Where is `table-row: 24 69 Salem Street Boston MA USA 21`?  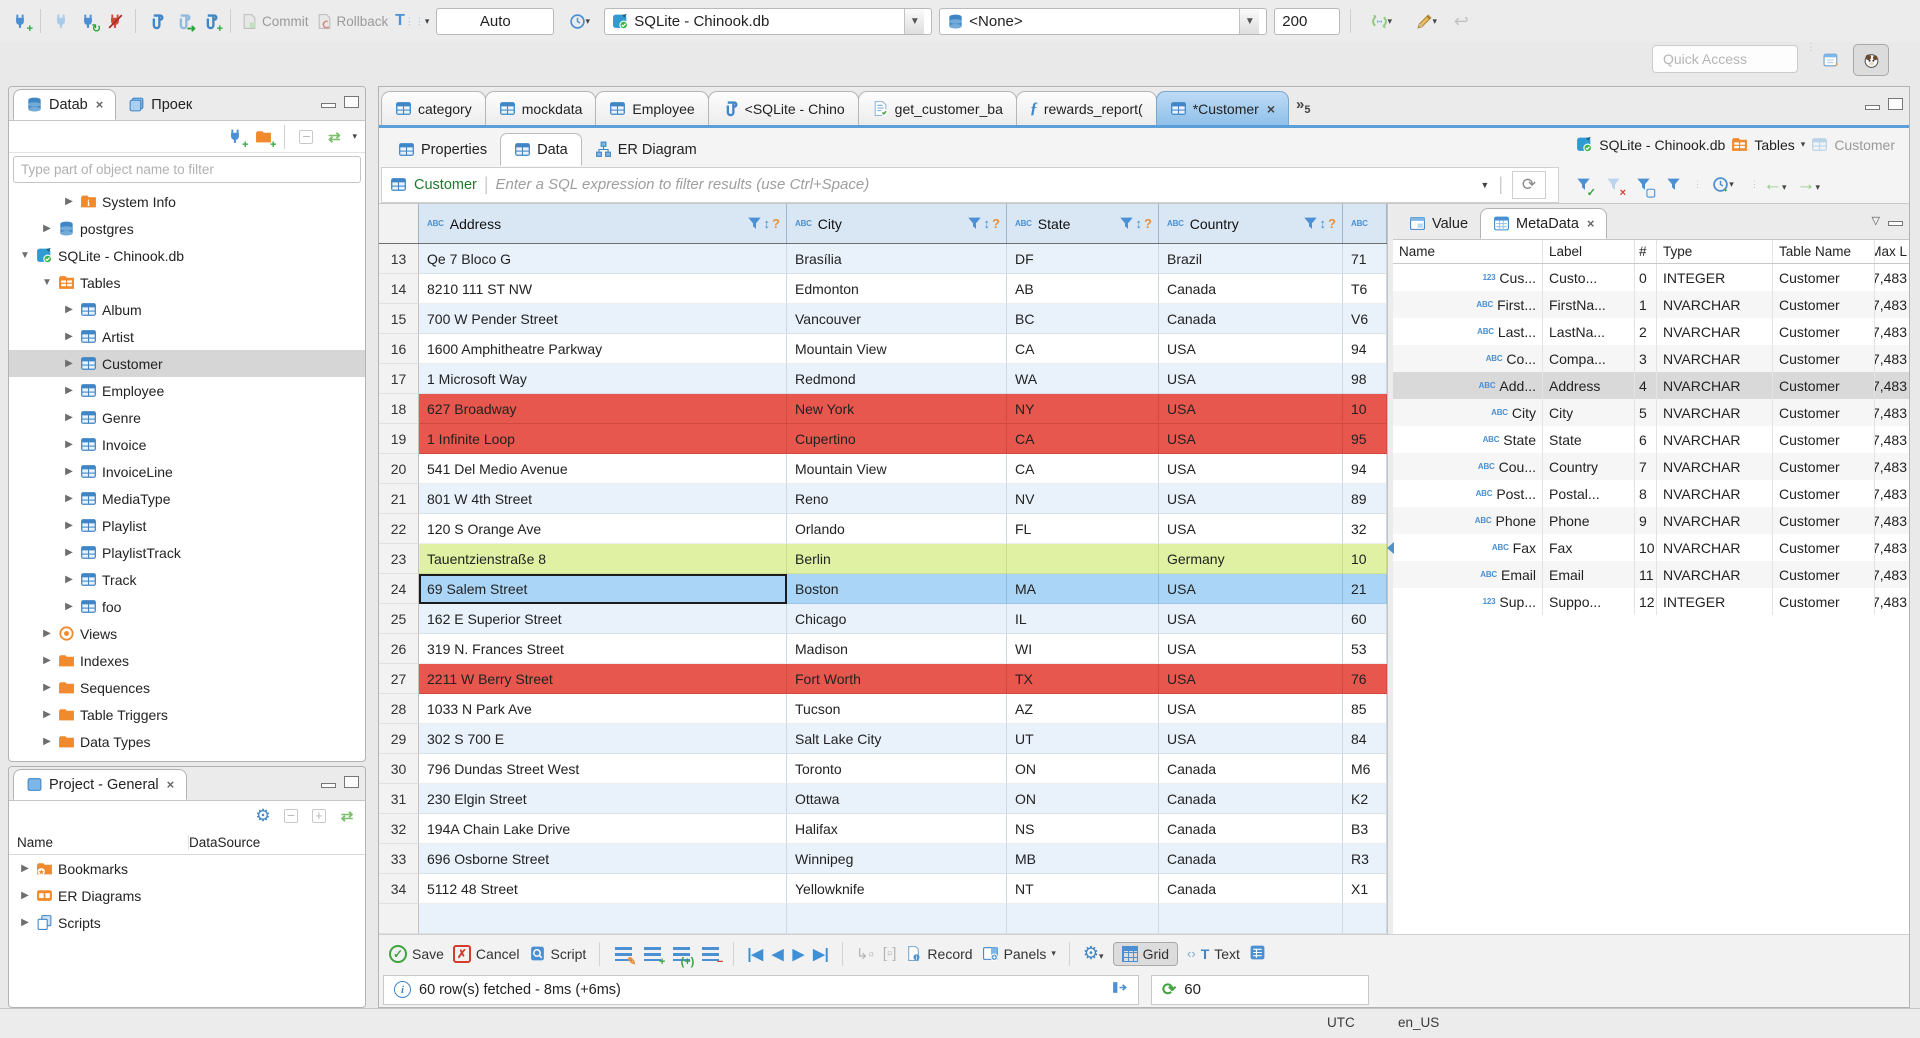 table-row: 24 69 Salem Street Boston MA USA 21 is located at coordinates (883, 589).